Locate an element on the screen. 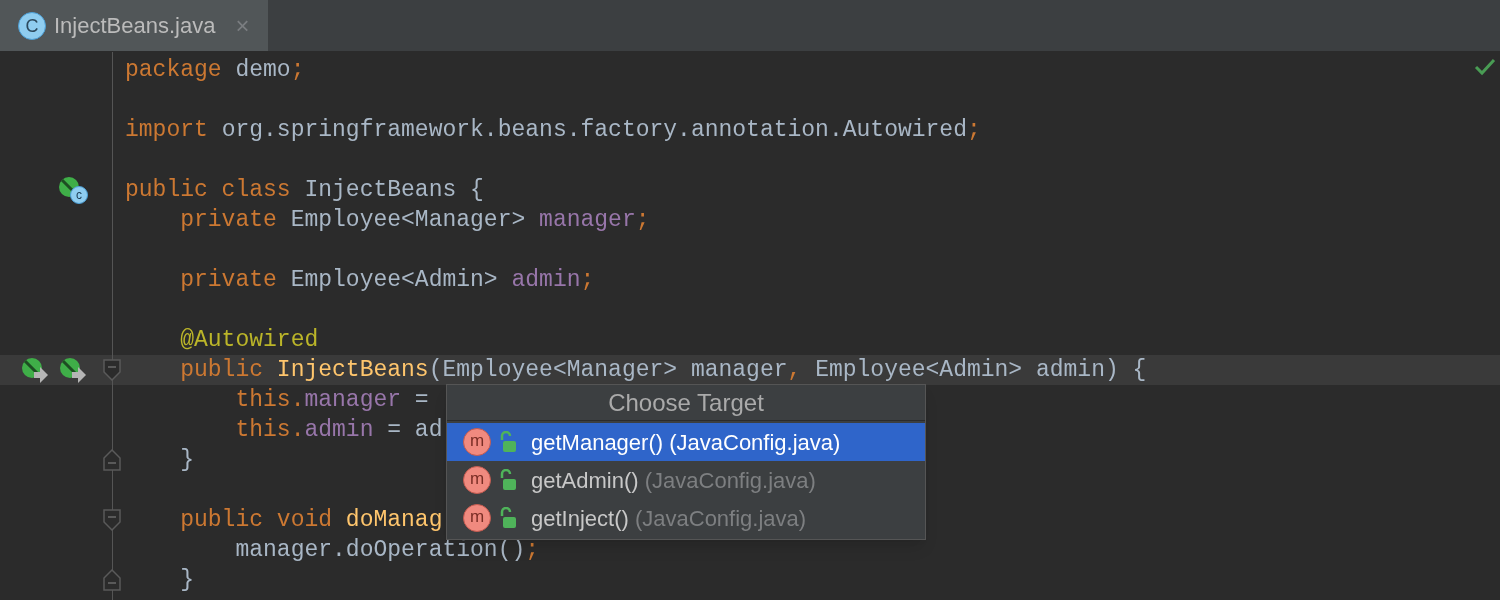  code-line: @Autowired is located at coordinates (249, 340).